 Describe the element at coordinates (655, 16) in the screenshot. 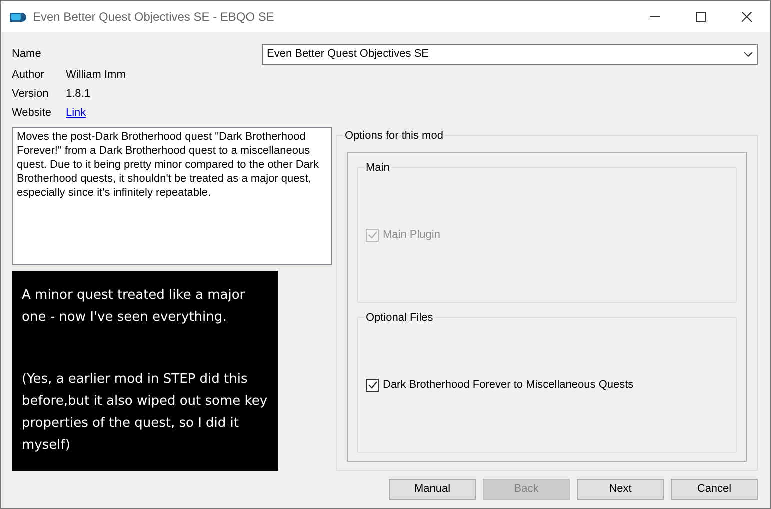

I see `minimize-icon` at that location.